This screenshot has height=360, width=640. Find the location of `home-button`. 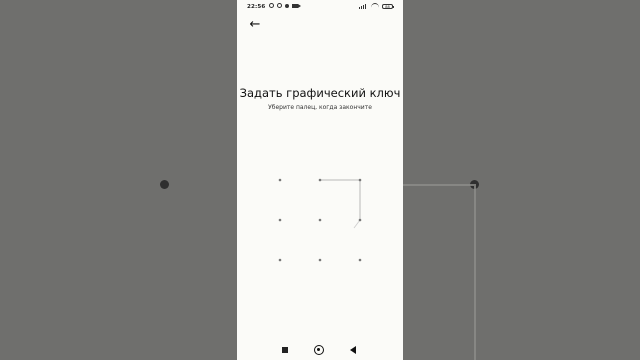

home-button is located at coordinates (319, 350).